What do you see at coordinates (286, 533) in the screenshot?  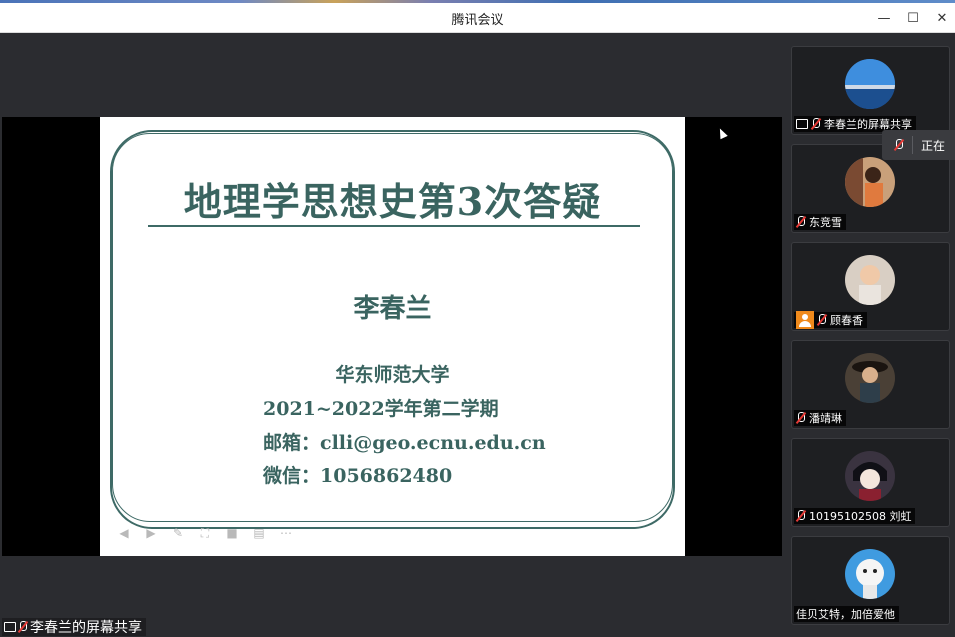 I see `more-icon: ⋯` at bounding box center [286, 533].